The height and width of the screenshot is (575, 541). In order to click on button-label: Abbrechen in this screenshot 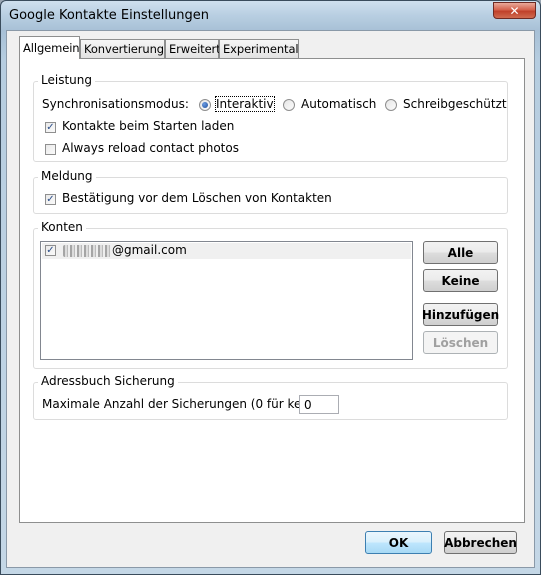, I will do `click(480, 542)`.